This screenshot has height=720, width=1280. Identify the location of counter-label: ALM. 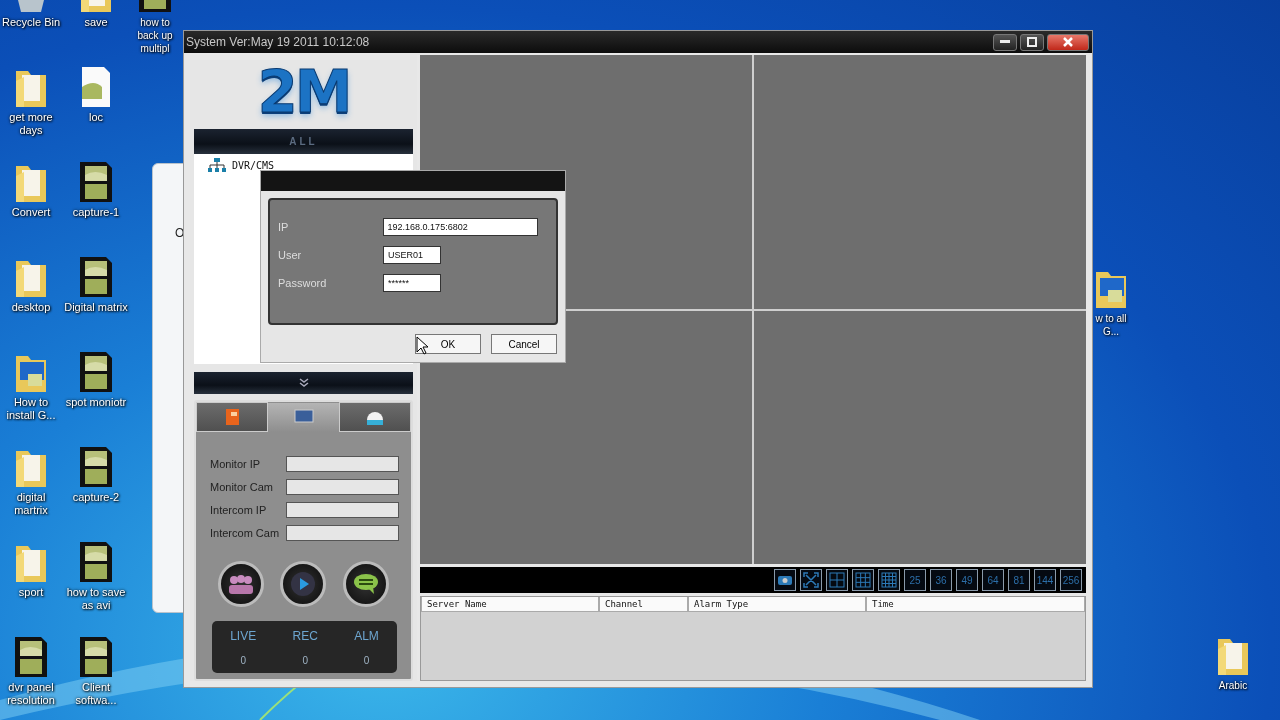
(366, 635).